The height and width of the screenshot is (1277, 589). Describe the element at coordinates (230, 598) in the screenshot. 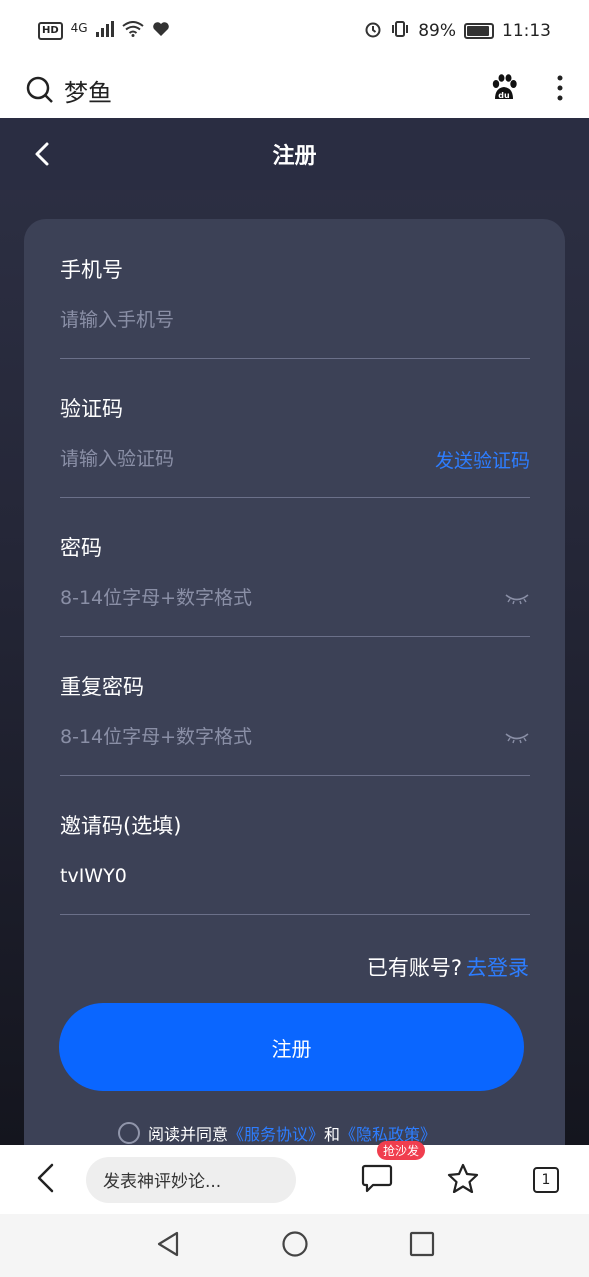

I see `password-input` at that location.